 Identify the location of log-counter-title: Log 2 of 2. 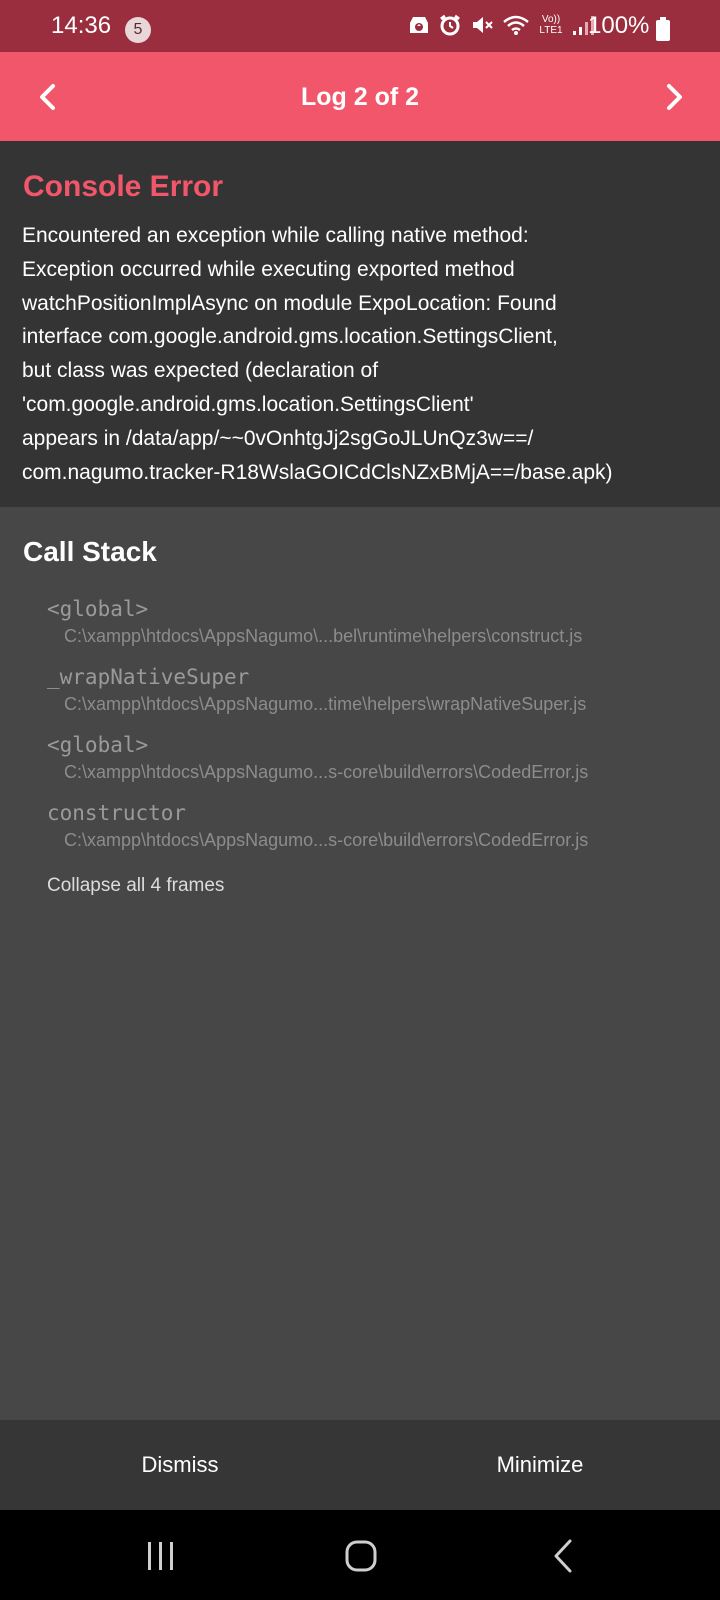
(360, 97).